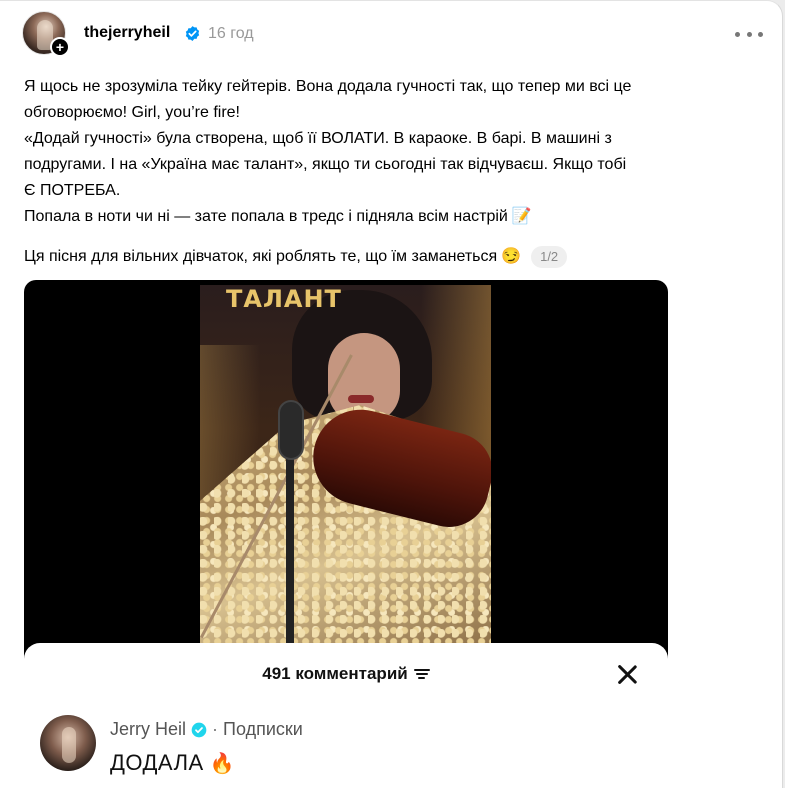  Describe the element at coordinates (290, 545) in the screenshot. I see `mic-stand` at that location.